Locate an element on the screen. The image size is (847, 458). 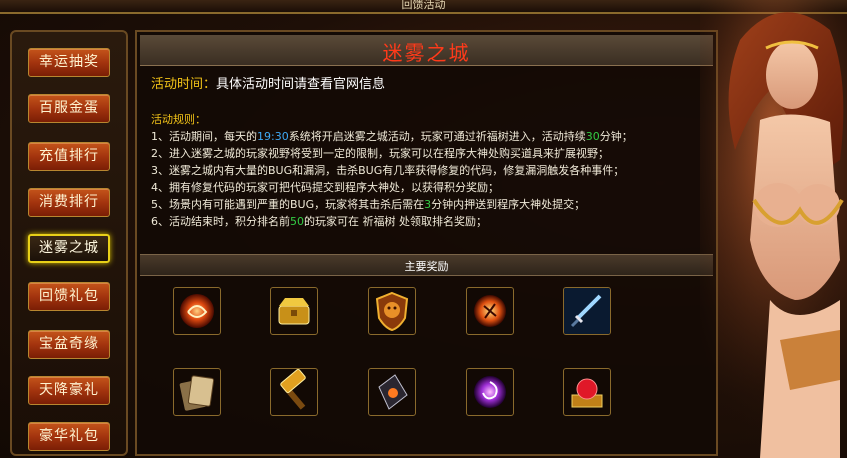
sidebar-item-gift-pack: 回馈礼包 is located at coordinates (69, 296).